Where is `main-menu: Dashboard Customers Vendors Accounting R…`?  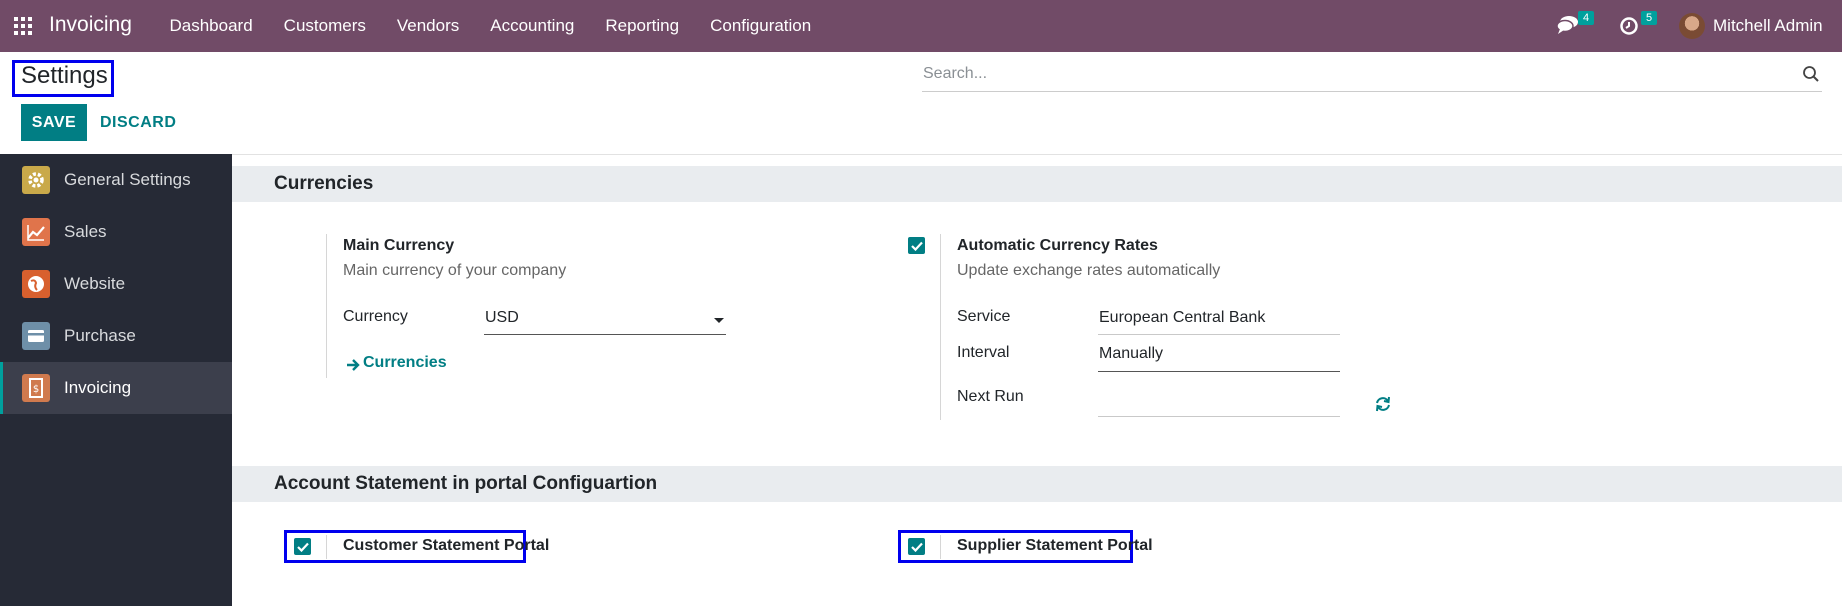
main-menu: Dashboard Customers Vendors Accounting R… is located at coordinates (490, 26).